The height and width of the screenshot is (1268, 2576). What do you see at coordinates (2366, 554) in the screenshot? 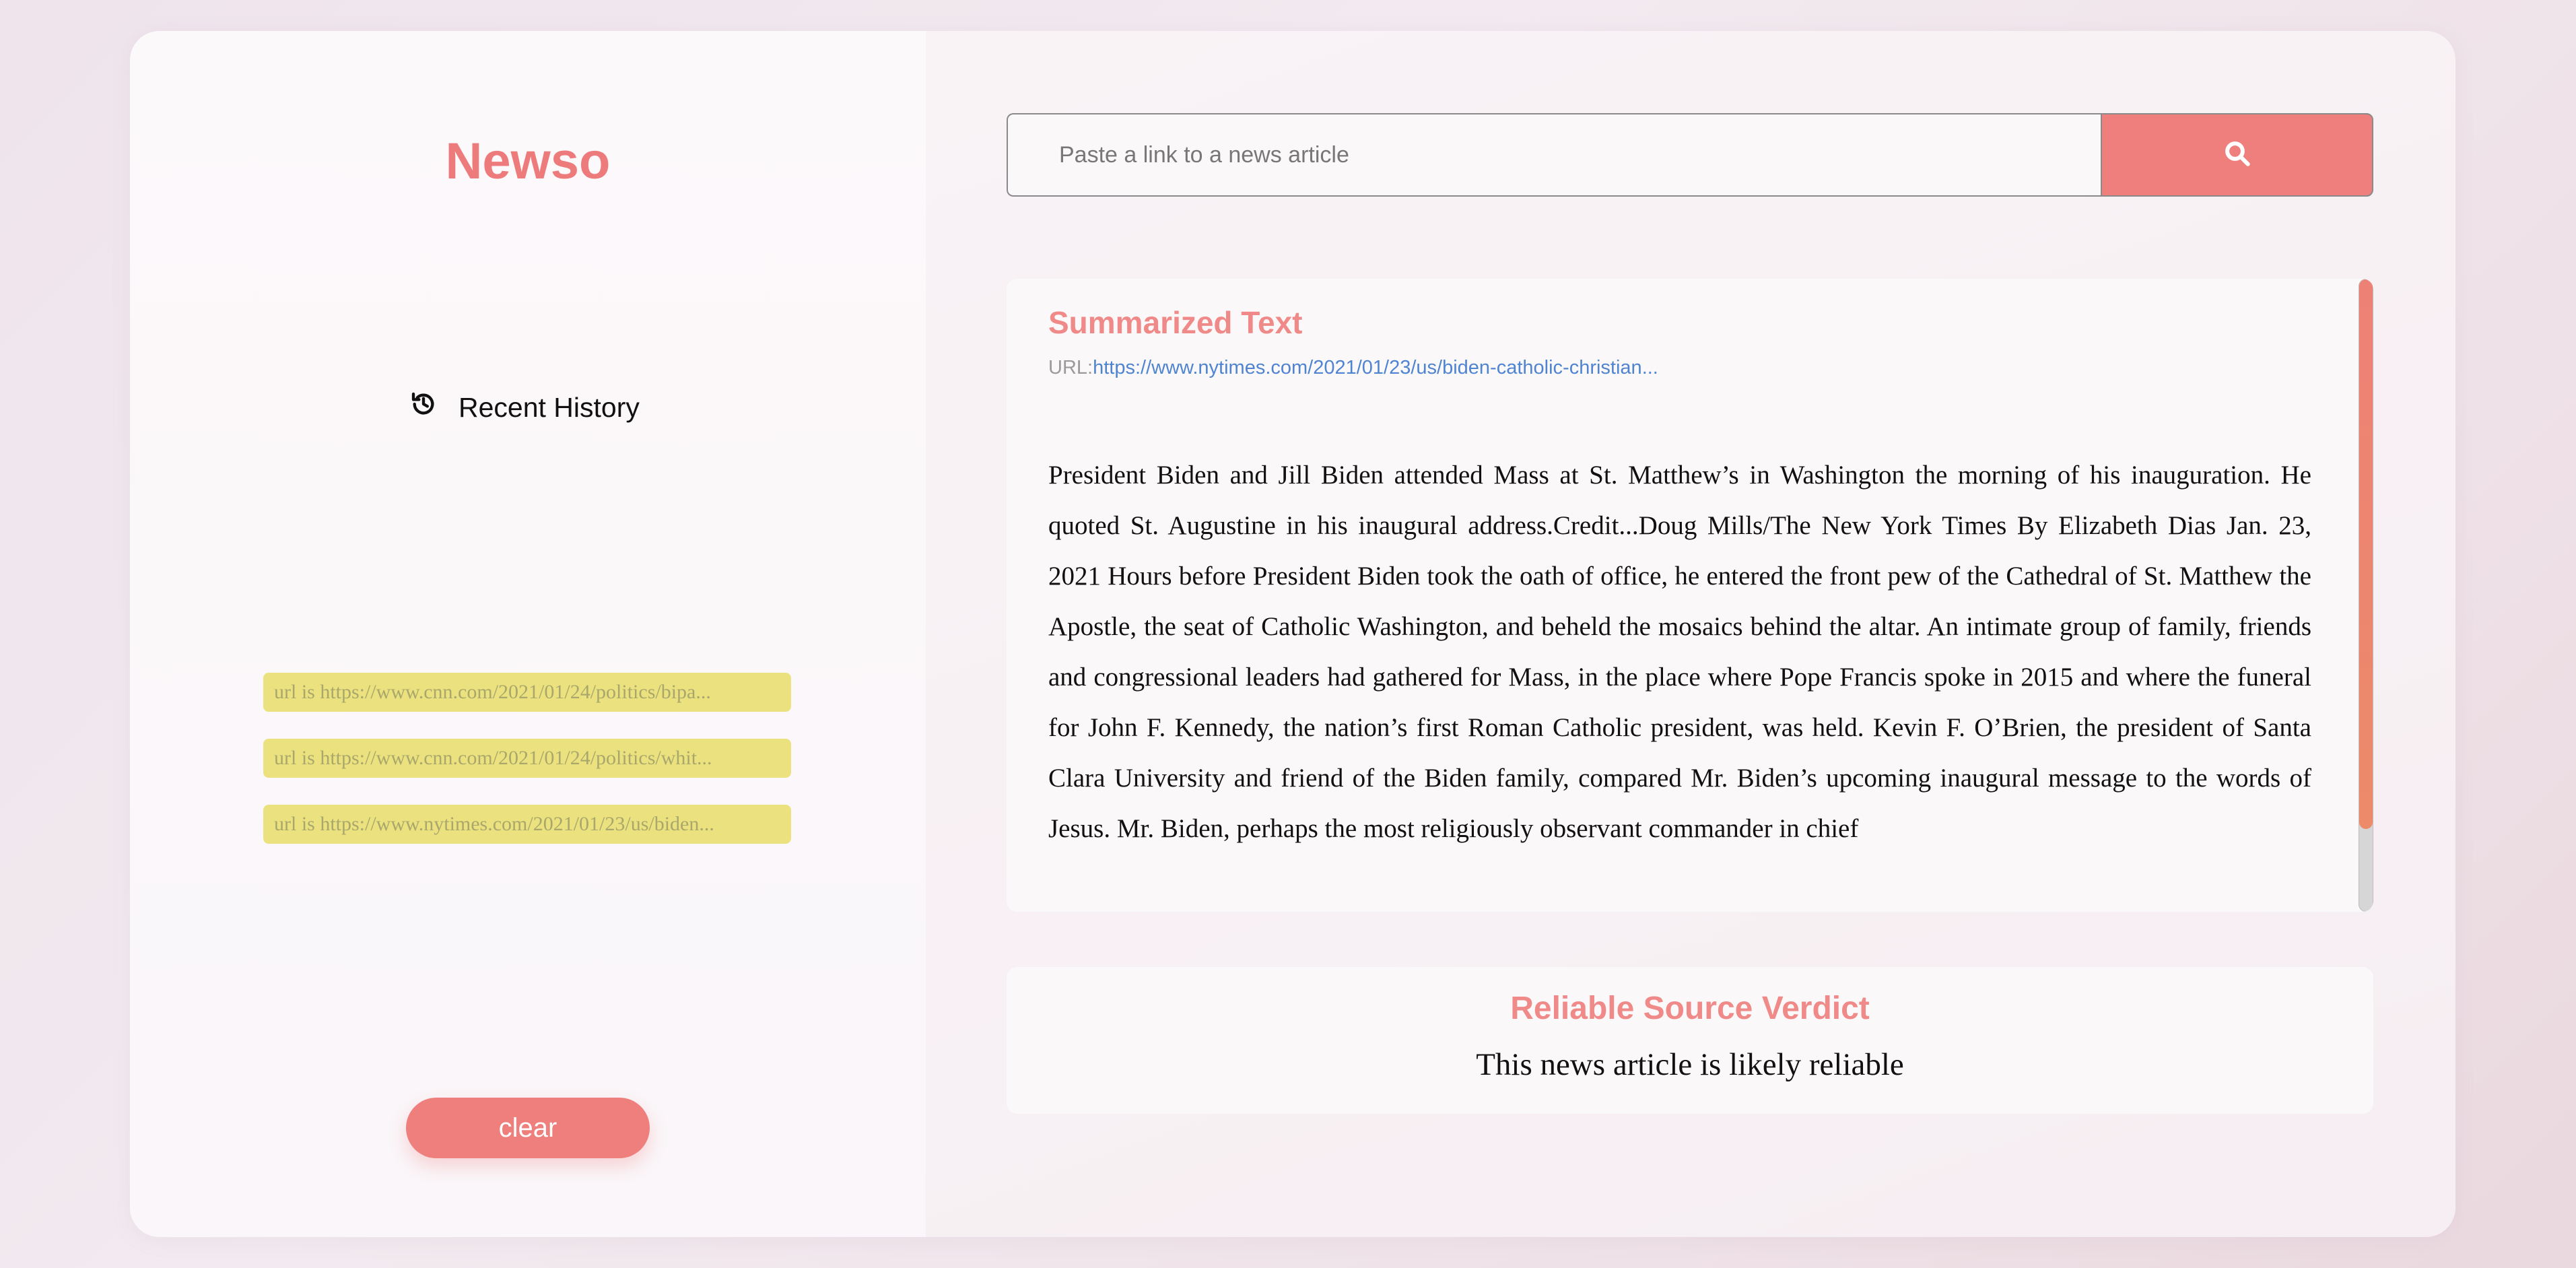
I see `scrollbar-thumb` at bounding box center [2366, 554].